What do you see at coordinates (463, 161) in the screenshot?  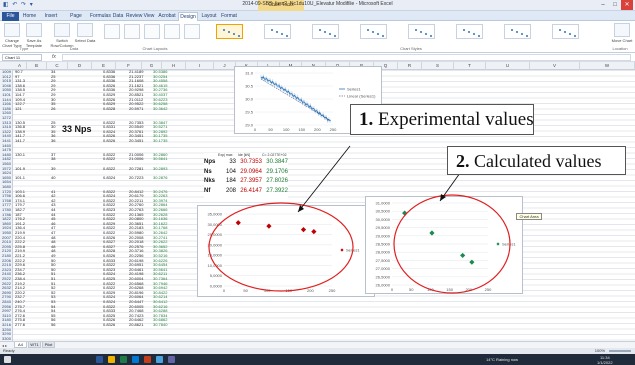 I see `calculated-callout-number: 2.` at bounding box center [463, 161].